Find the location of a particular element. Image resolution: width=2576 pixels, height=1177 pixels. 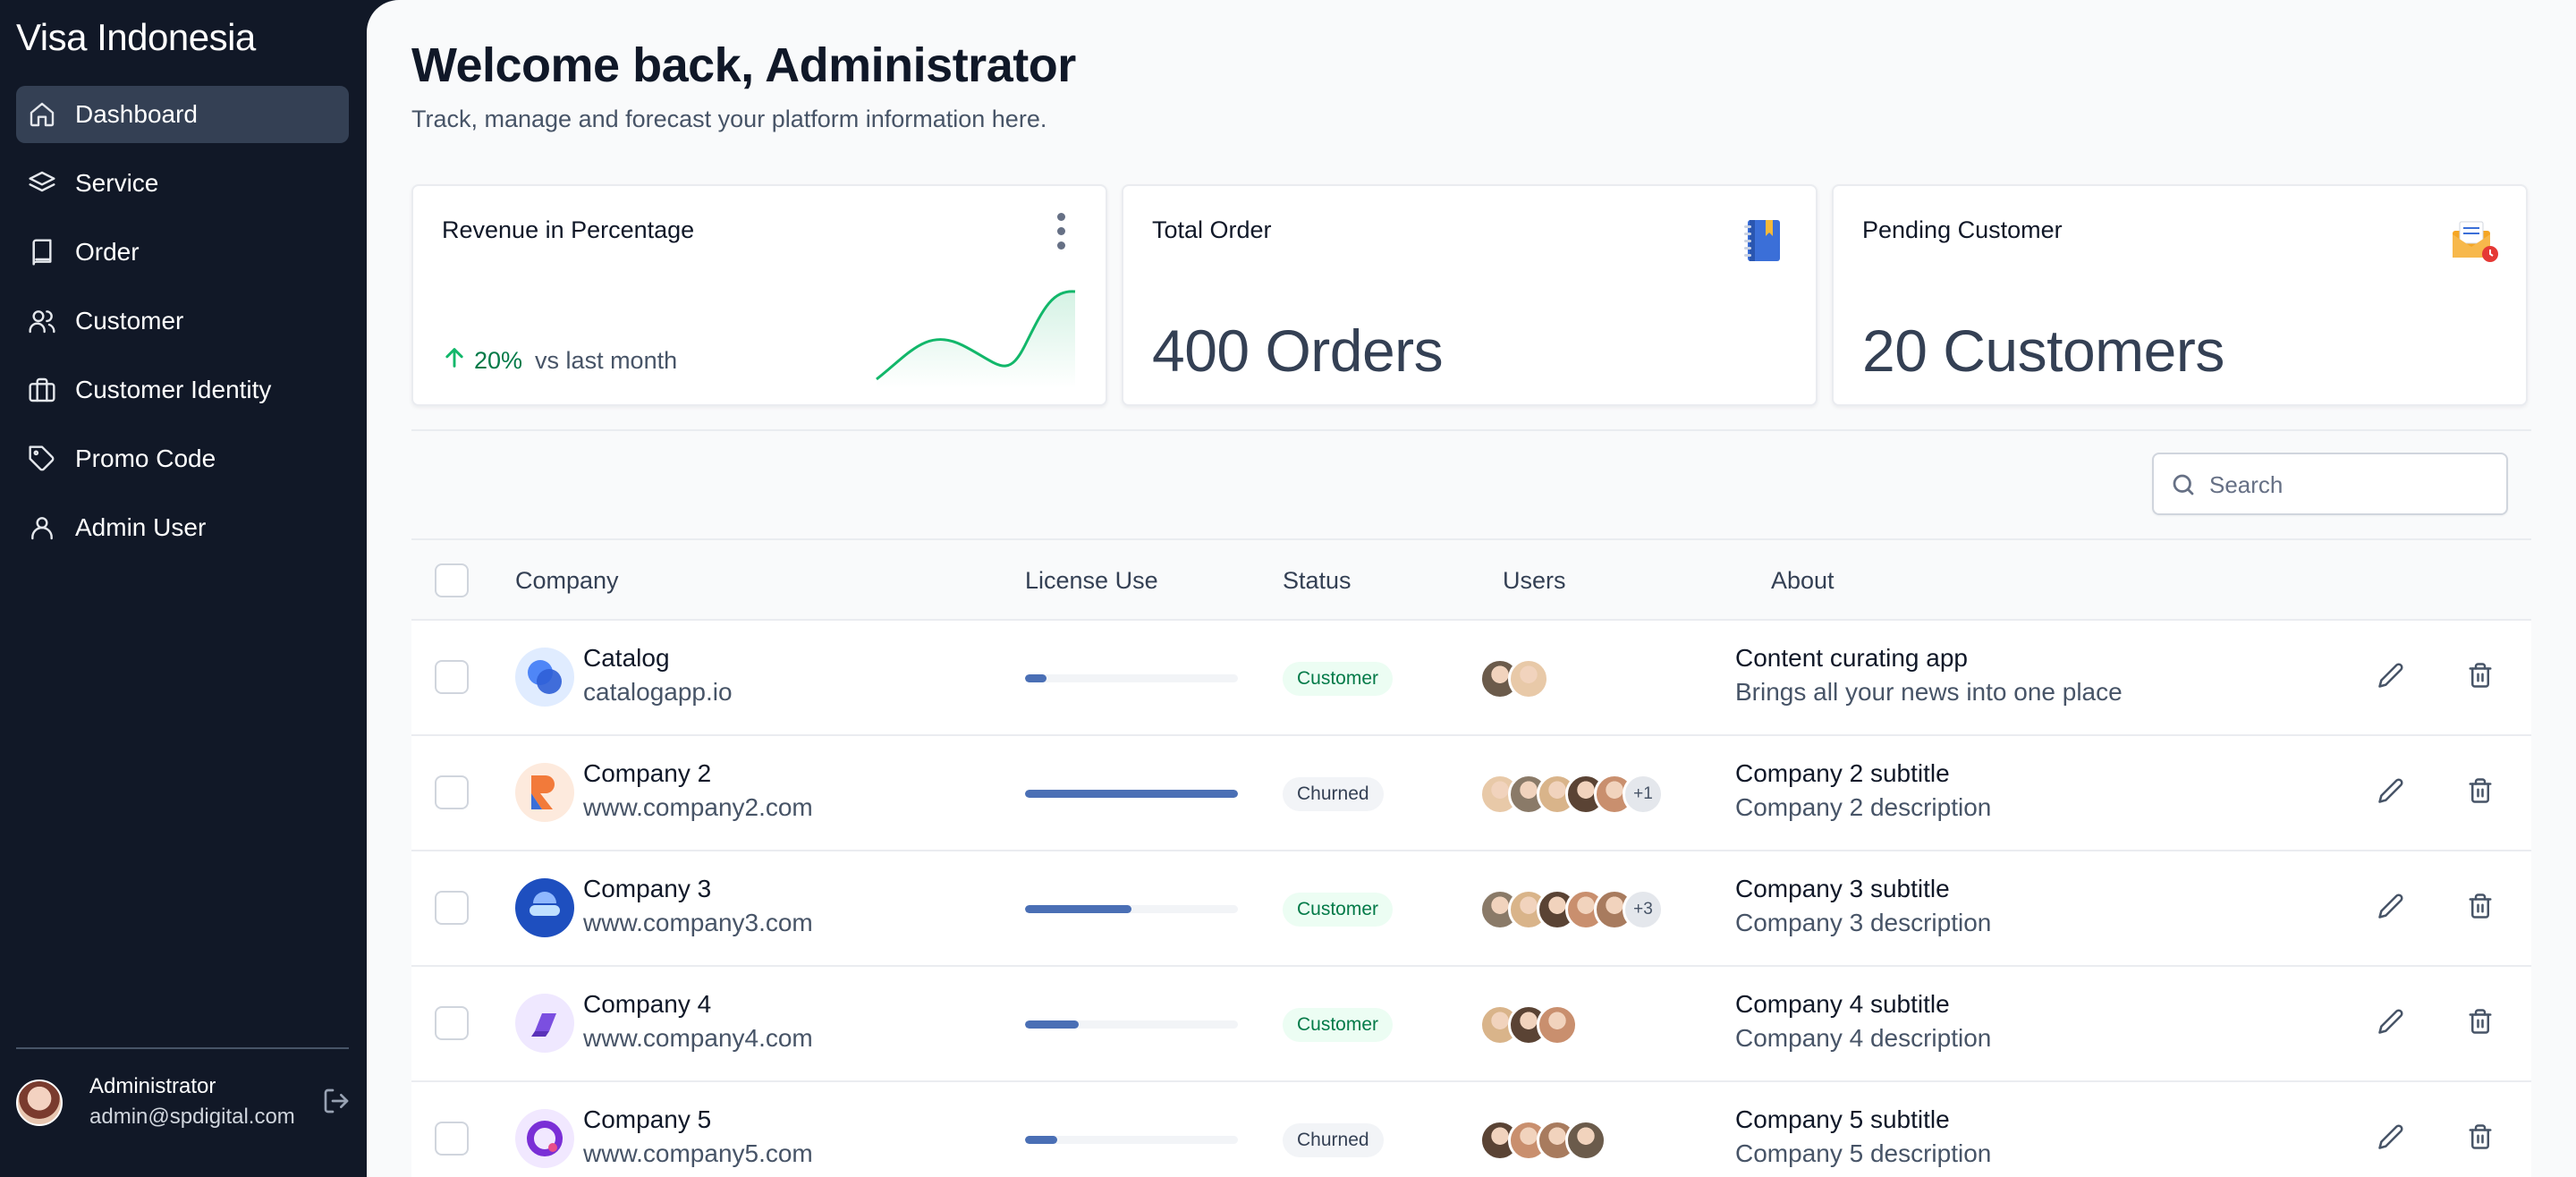

brand-title: Visa Indonesia is located at coordinates (136, 37).